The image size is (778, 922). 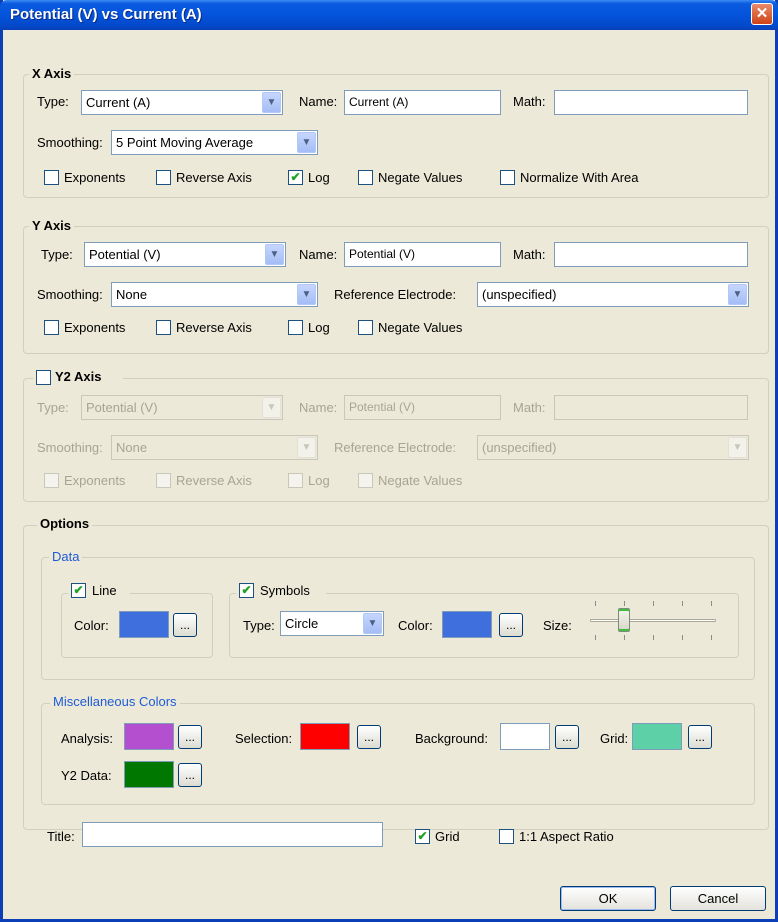 I want to click on line-color-label: Color:, so click(x=91, y=625).